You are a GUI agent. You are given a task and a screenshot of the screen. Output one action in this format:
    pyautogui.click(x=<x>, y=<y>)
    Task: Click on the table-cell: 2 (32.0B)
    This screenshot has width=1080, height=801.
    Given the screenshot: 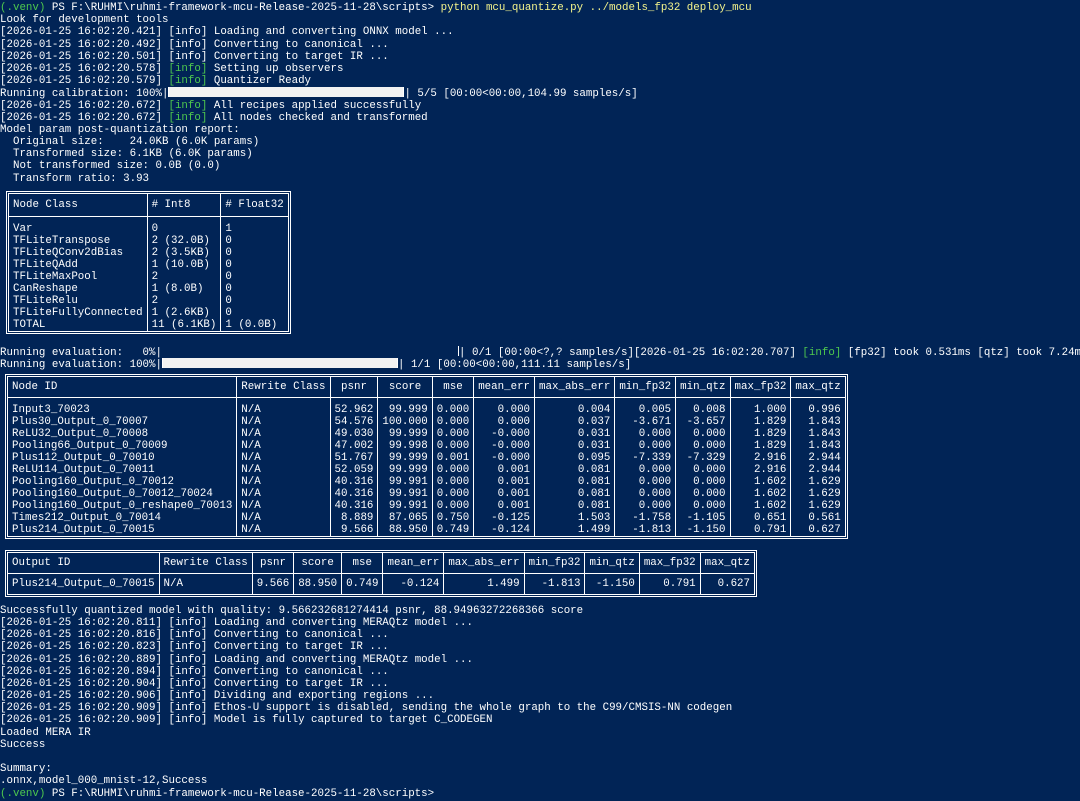 What is the action you would take?
    pyautogui.click(x=184, y=240)
    